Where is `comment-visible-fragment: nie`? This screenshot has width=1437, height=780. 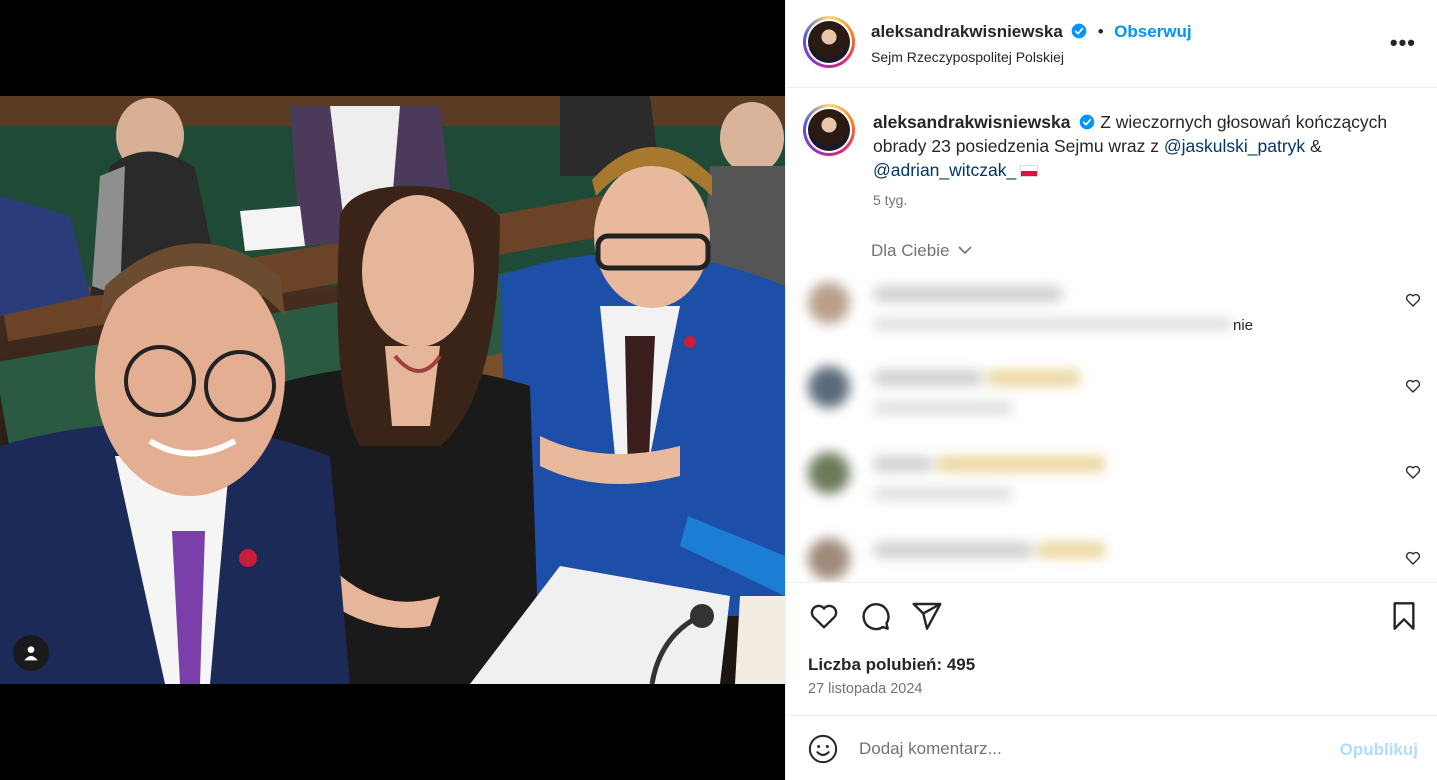 comment-visible-fragment: nie is located at coordinates (1243, 325).